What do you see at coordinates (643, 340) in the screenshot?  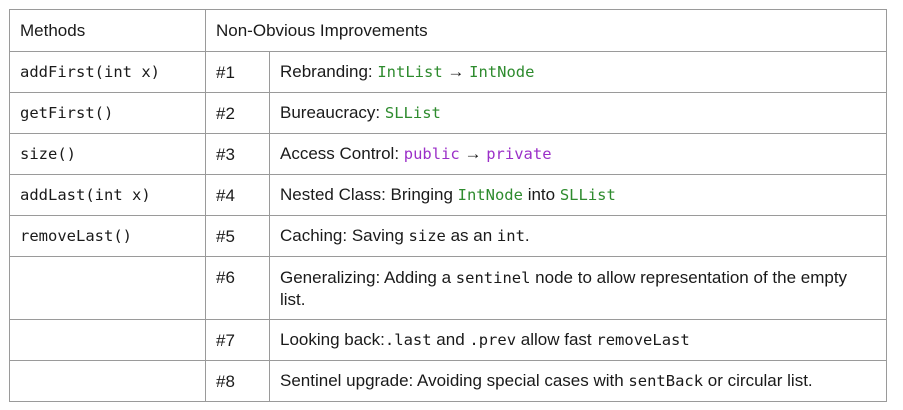 I see `inline-code: removeLast` at bounding box center [643, 340].